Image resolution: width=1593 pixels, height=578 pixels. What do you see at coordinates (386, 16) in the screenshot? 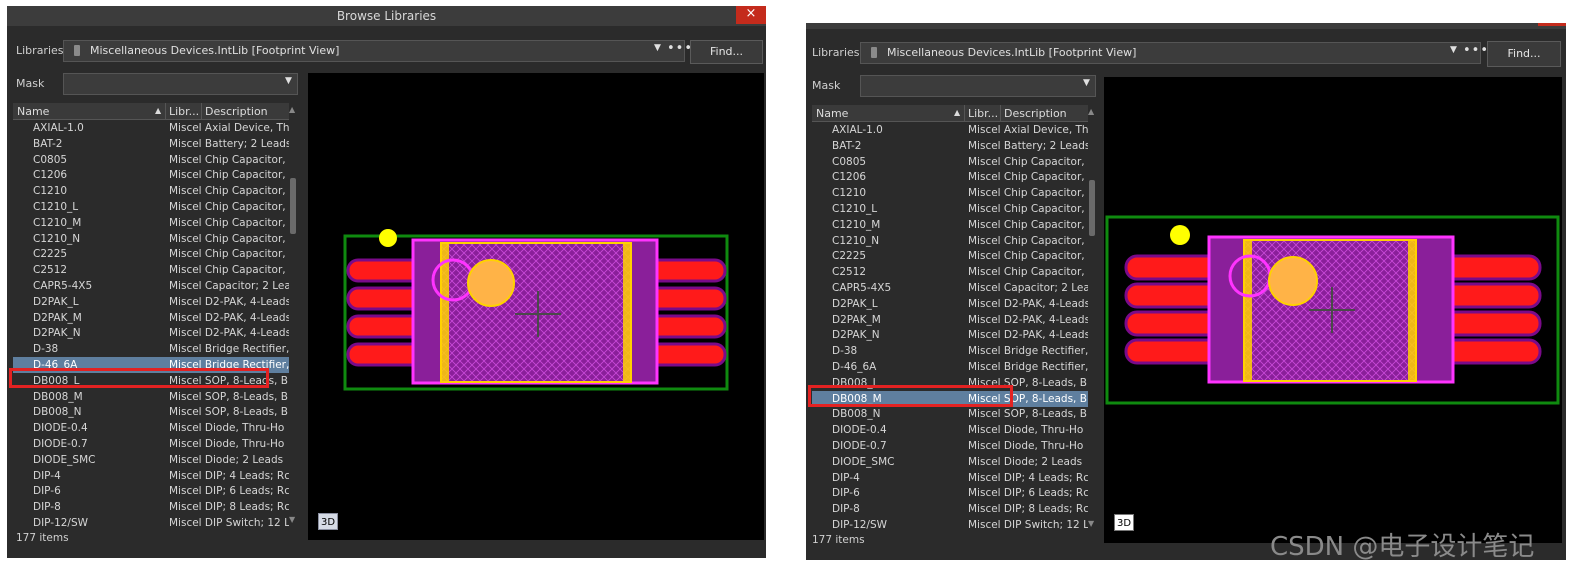
I see `window-title: Browse Libraries` at bounding box center [386, 16].